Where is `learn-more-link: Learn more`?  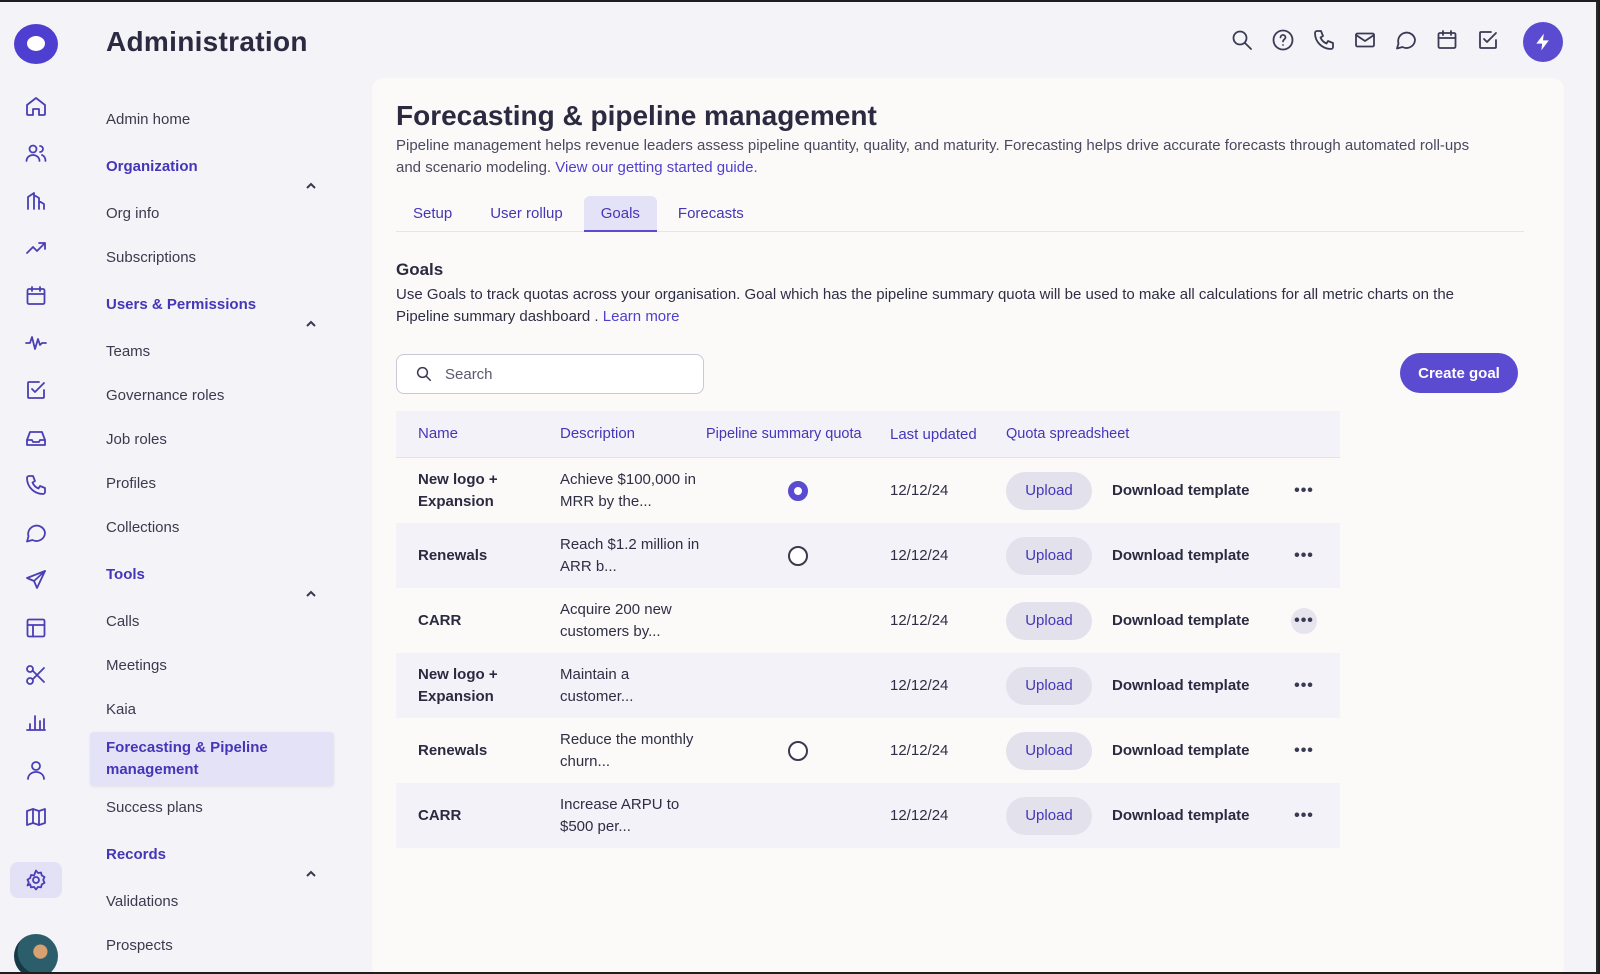
learn-more-link: Learn more is located at coordinates (641, 316).